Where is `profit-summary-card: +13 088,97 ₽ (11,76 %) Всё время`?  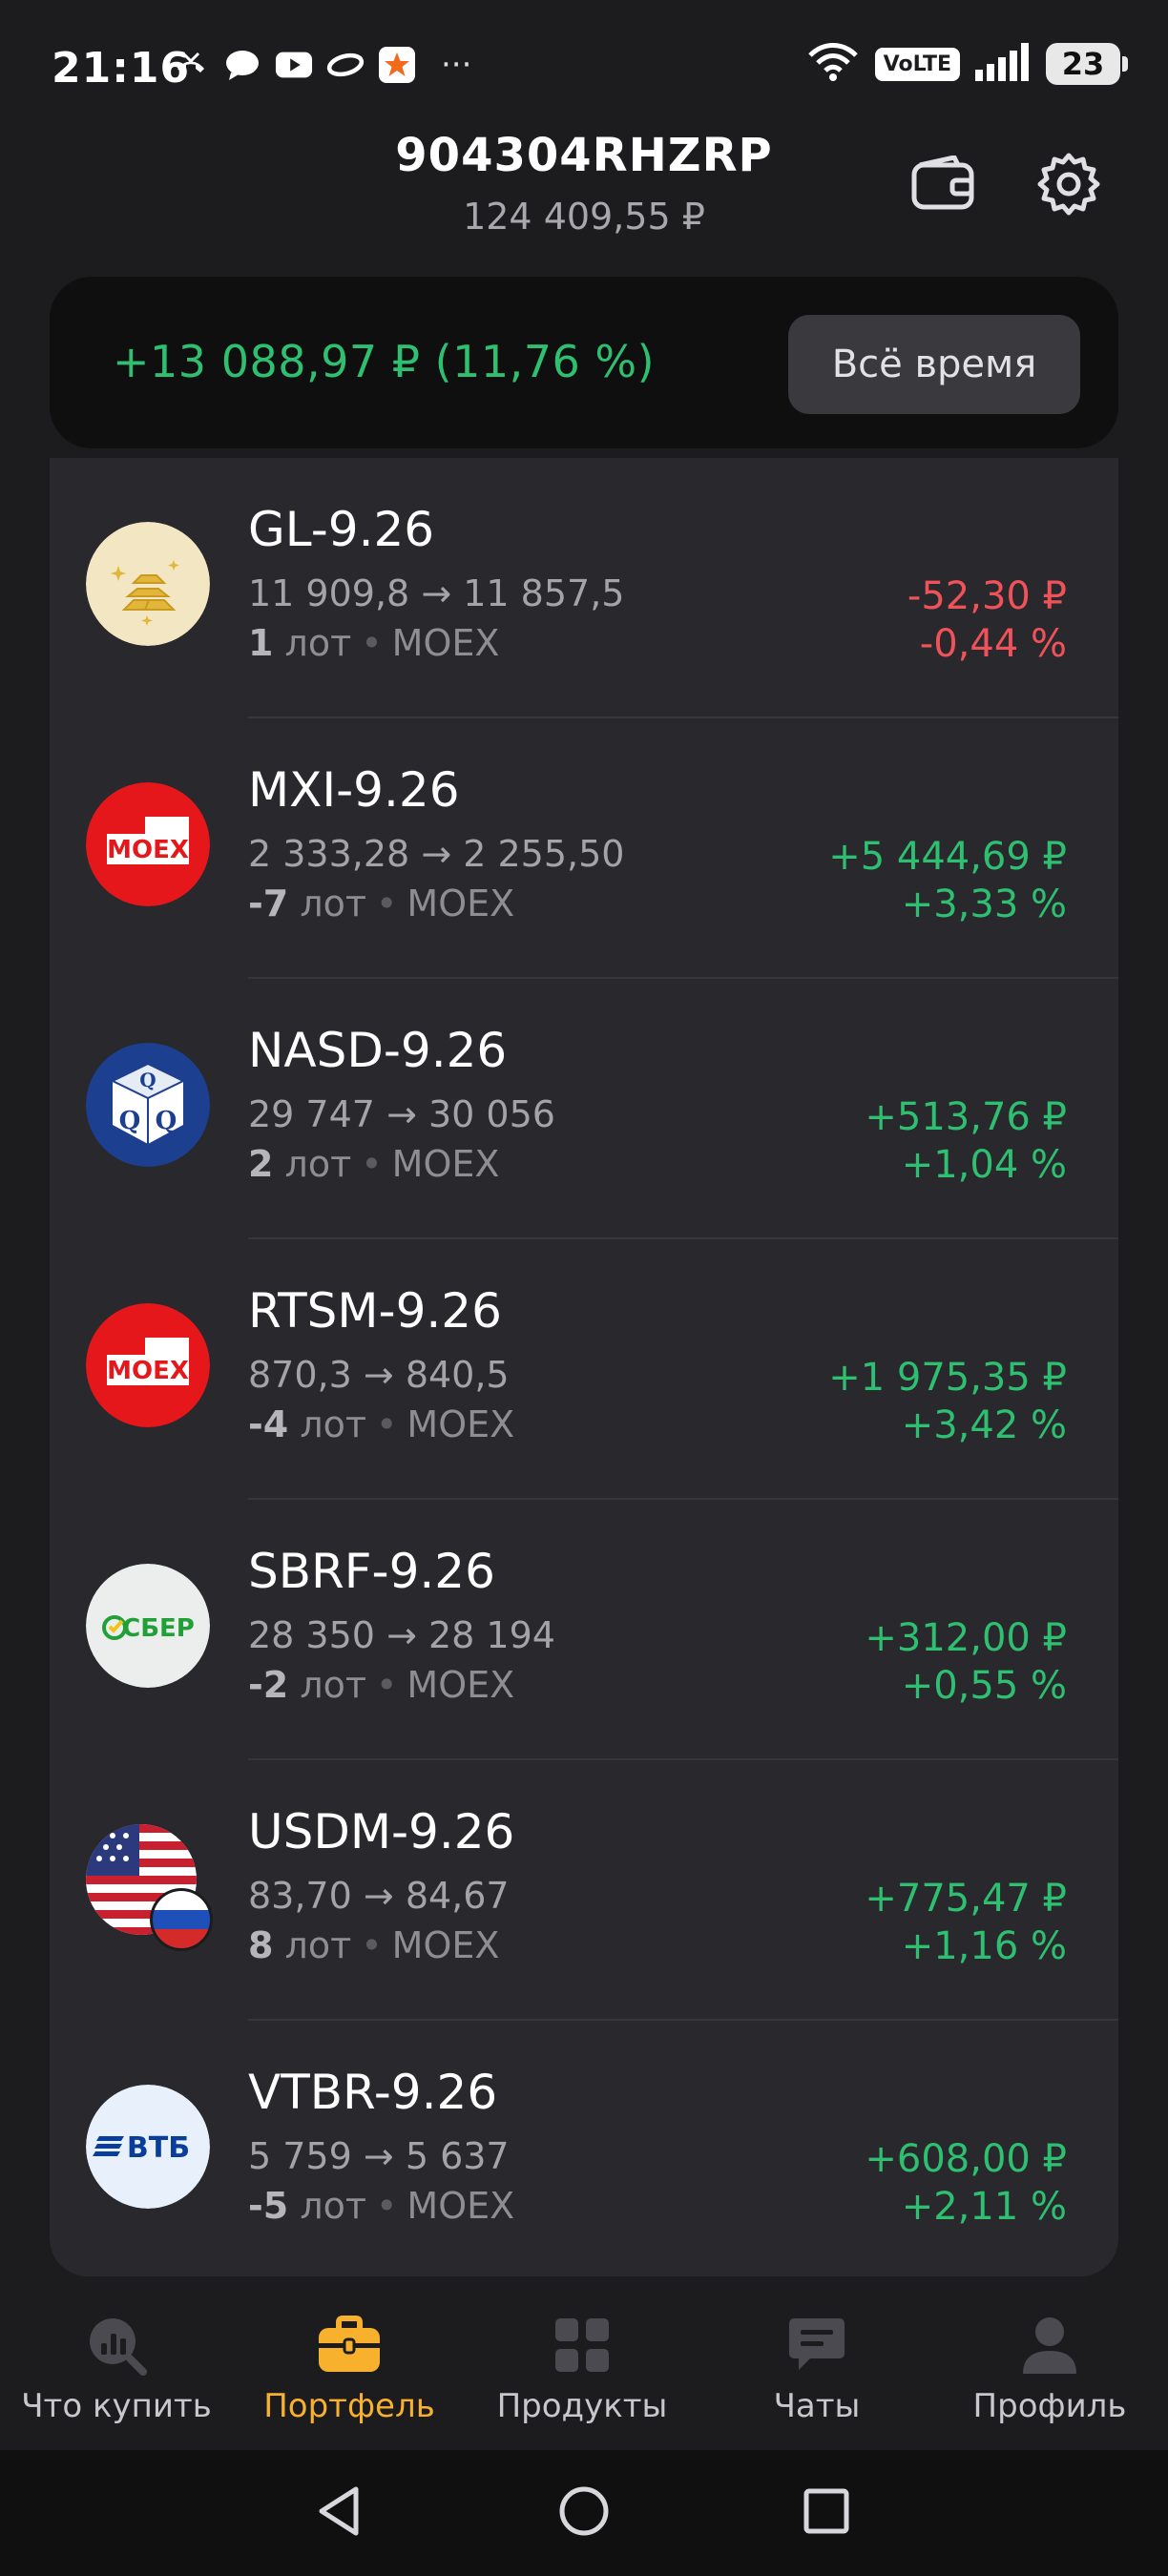 profit-summary-card: +13 088,97 ₽ (11,76 %) Всё время is located at coordinates (584, 362).